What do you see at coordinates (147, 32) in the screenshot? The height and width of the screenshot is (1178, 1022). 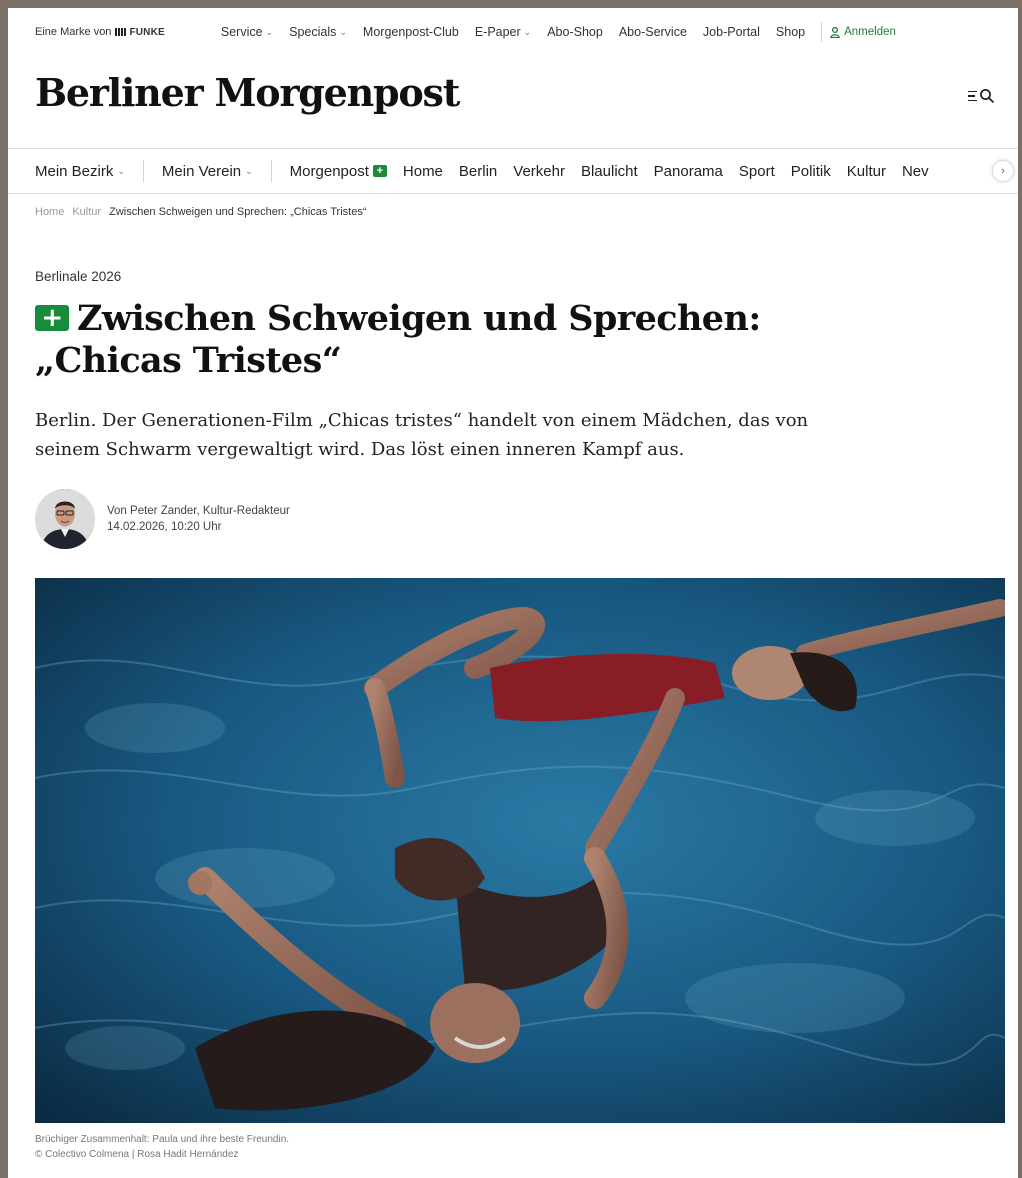 I see `funke-logo-text: FUNKE` at bounding box center [147, 32].